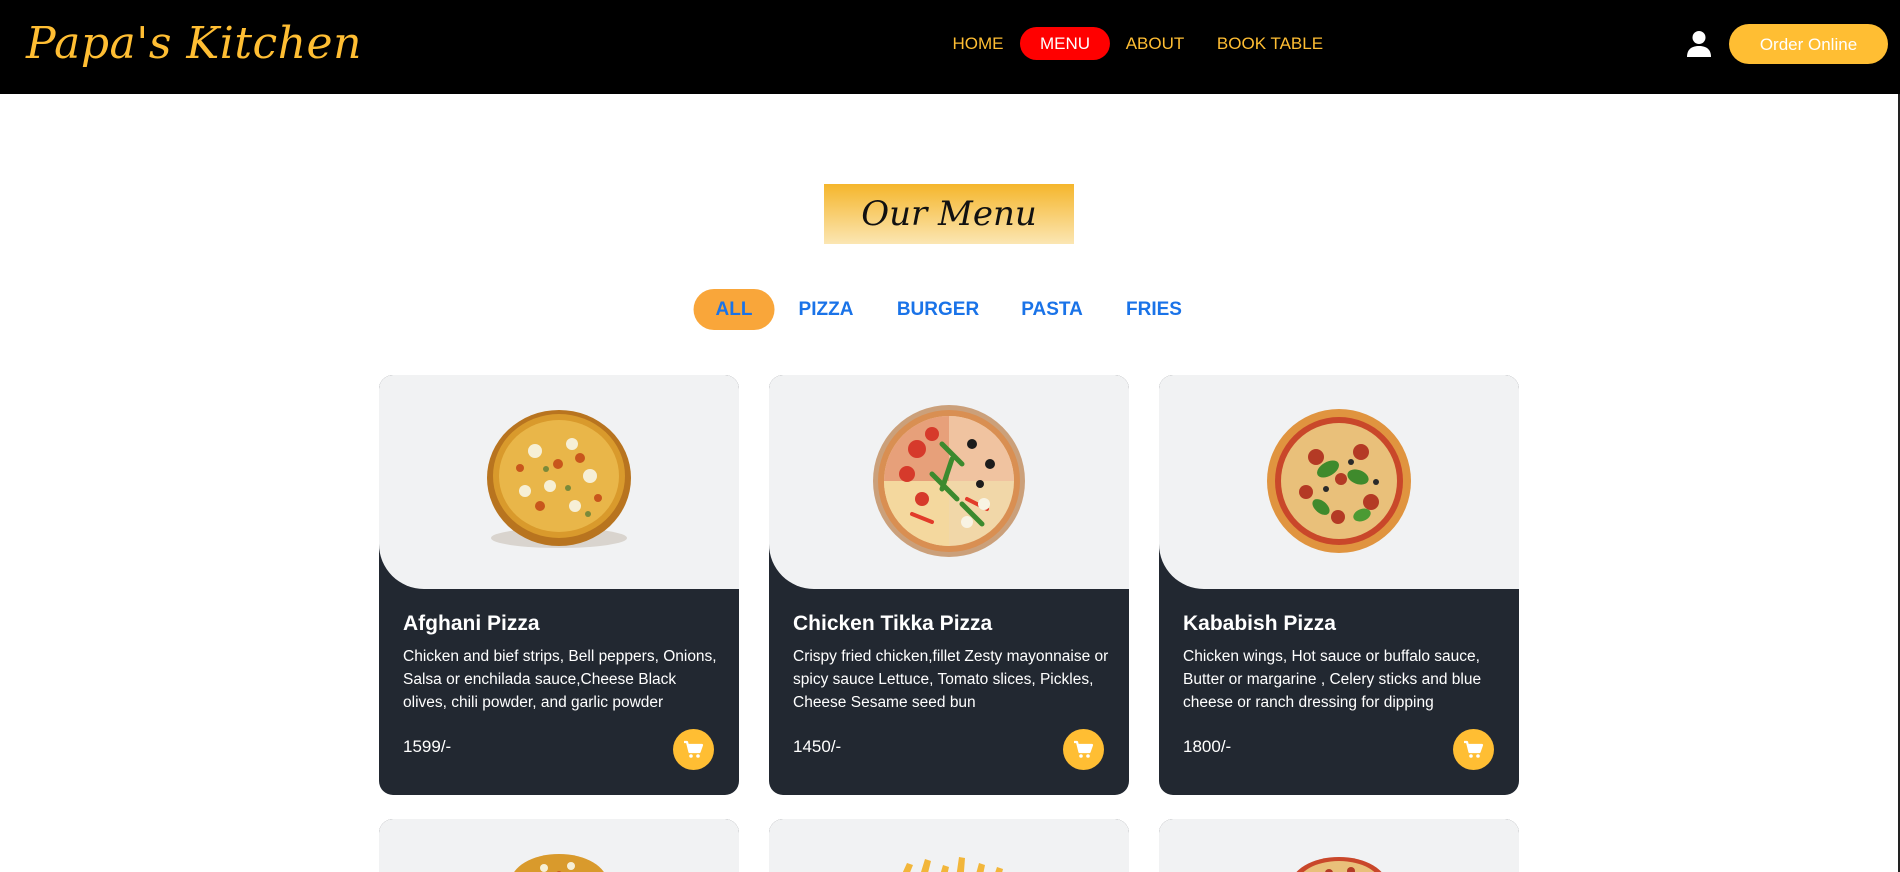  I want to click on nav-book-table: BOOK TABLE, so click(1270, 43).